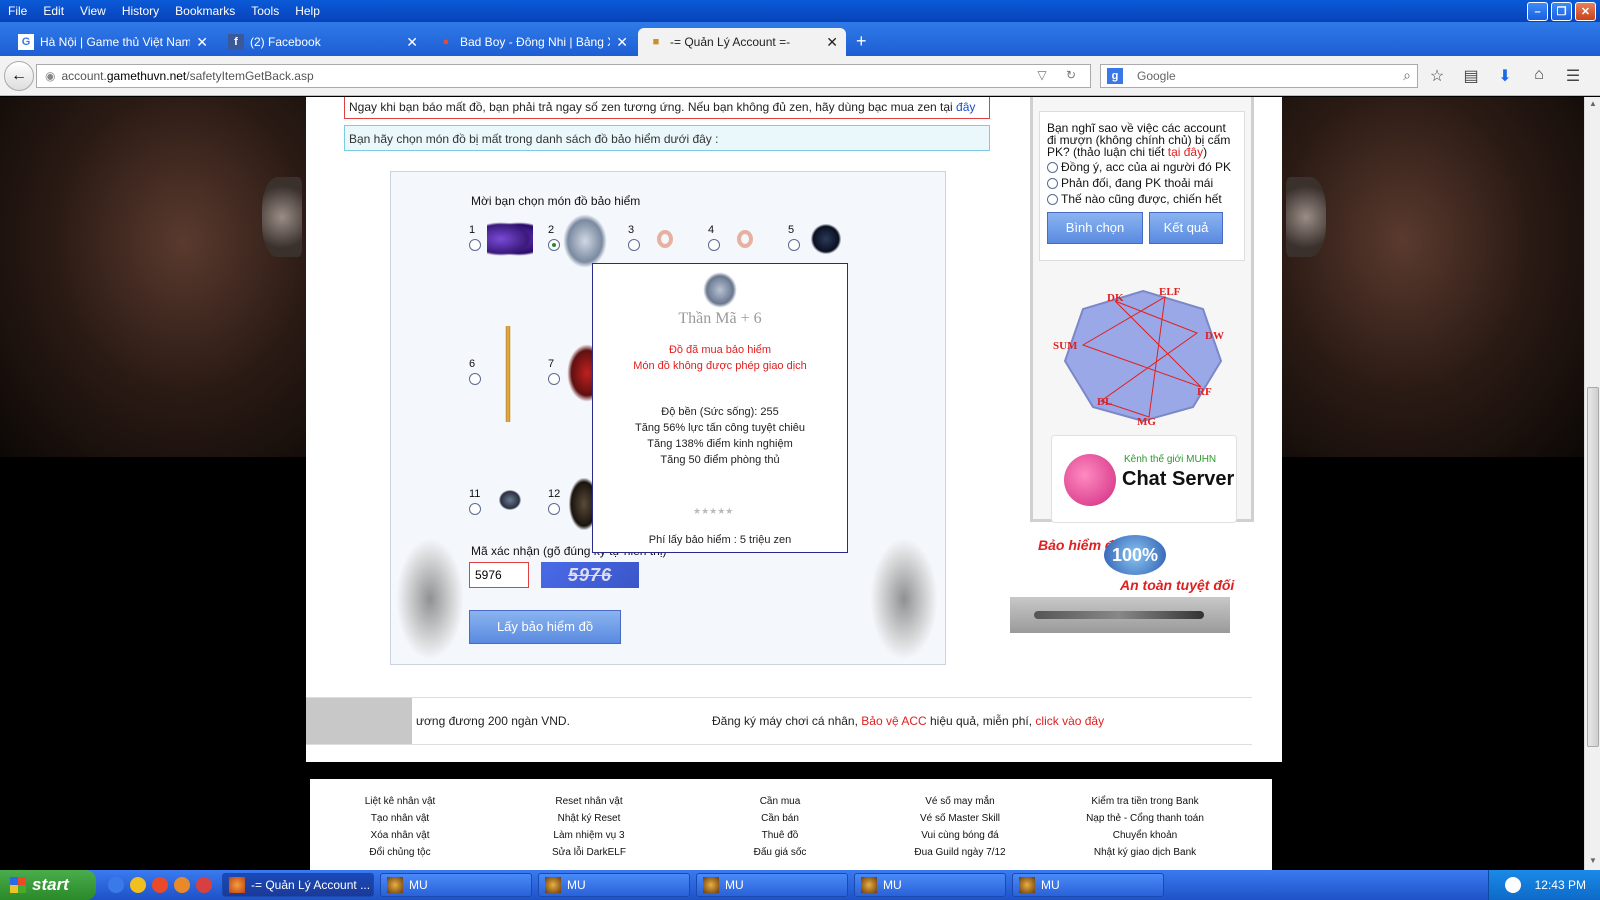 This screenshot has height=900, width=1600. I want to click on footer-link: Nhật ký giao dịch Bank, so click(1145, 852).